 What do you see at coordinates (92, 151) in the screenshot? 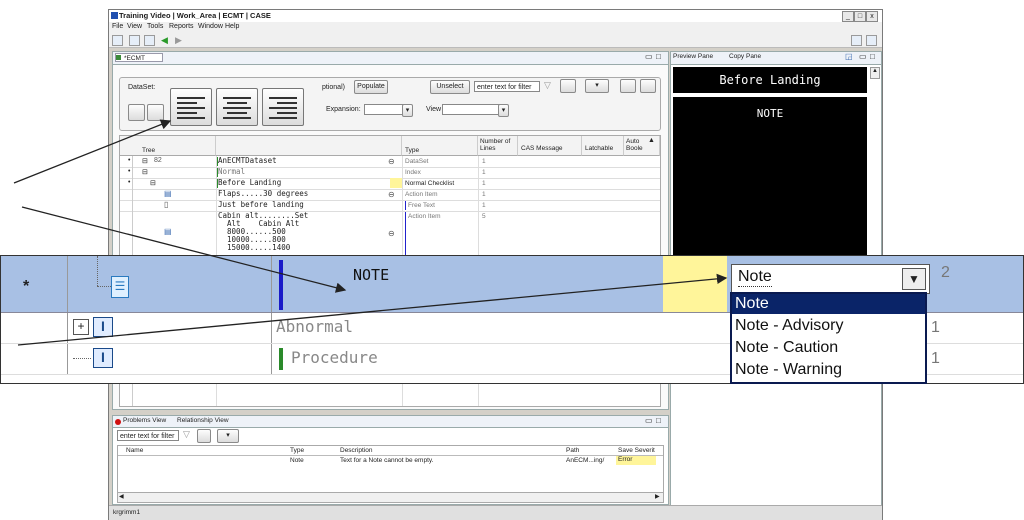
I see `arrow-to-align-button` at bounding box center [92, 151].